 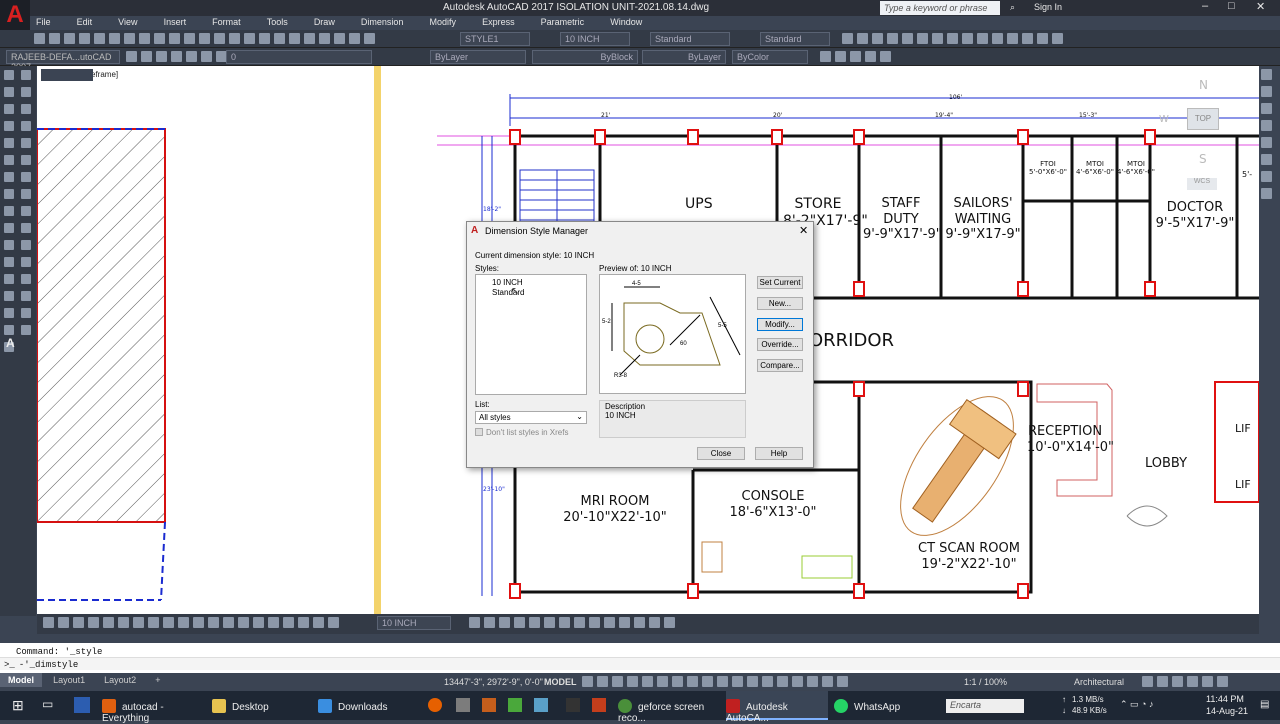 I want to click on dim-style-icon, so click(x=474, y=622).